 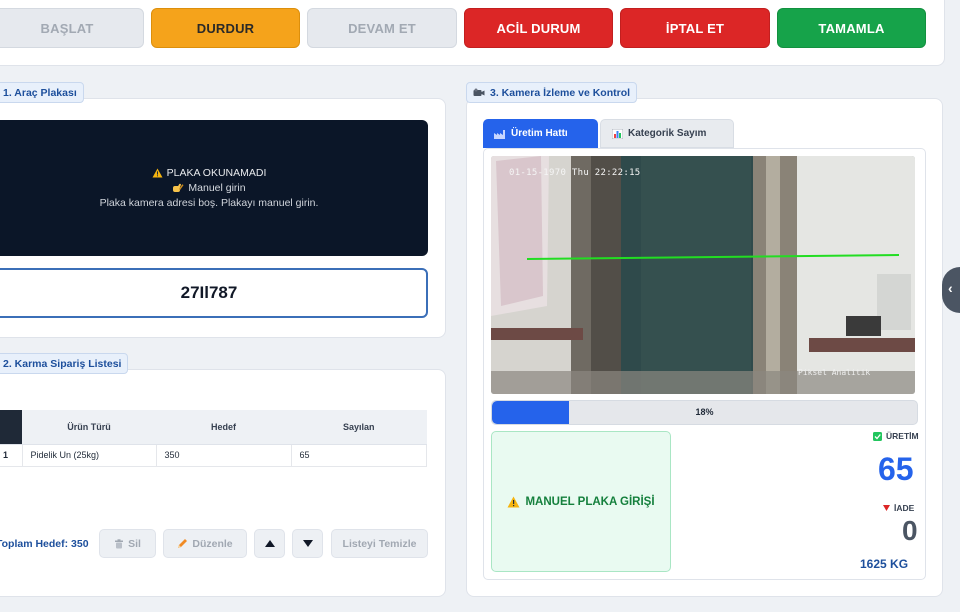 I want to click on table-row: 1 Pidelik Un (25kg) 350 65, so click(x=213, y=455).